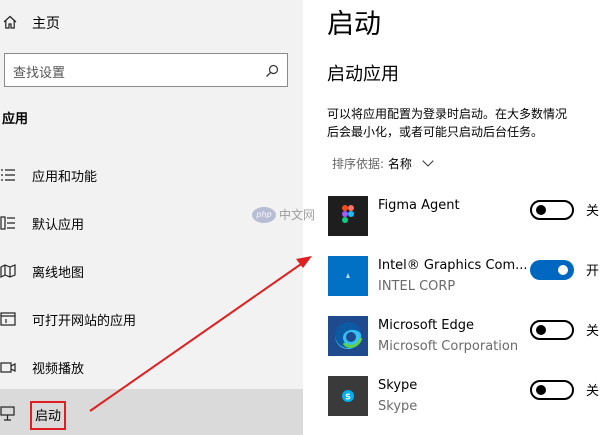 This screenshot has height=435, width=600. Describe the element at coordinates (593, 271) in the screenshot. I see `toggle-state-label: 开` at that location.